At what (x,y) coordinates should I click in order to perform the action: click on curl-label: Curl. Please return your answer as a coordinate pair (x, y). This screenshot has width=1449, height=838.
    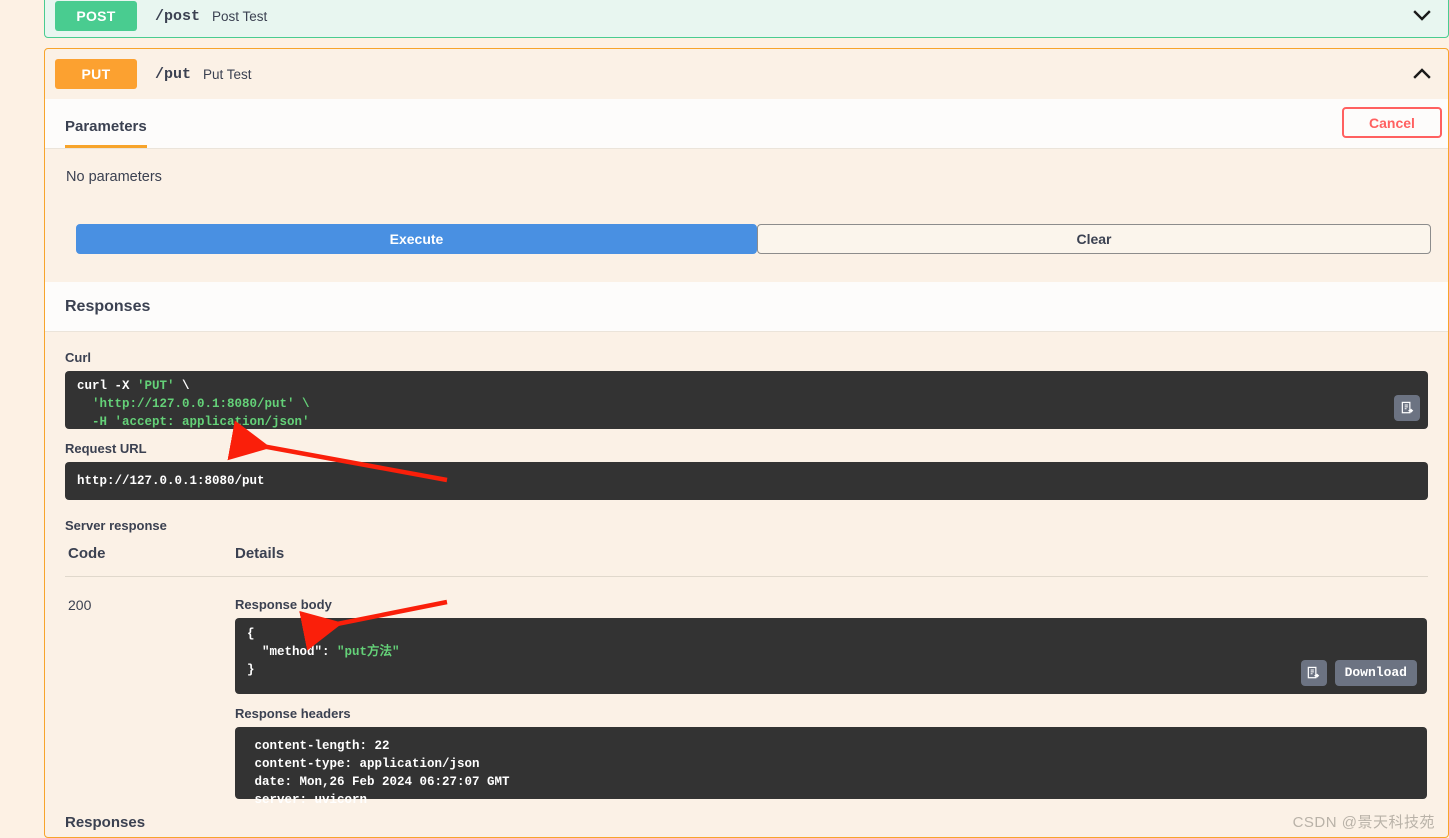
    Looking at the image, I should click on (78, 357).